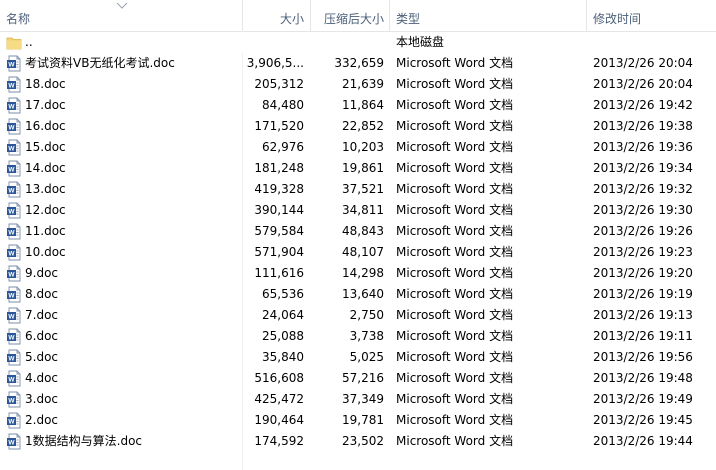 This screenshot has width=716, height=470. Describe the element at coordinates (283, 336) in the screenshot. I see `file-size: 25,088` at that location.